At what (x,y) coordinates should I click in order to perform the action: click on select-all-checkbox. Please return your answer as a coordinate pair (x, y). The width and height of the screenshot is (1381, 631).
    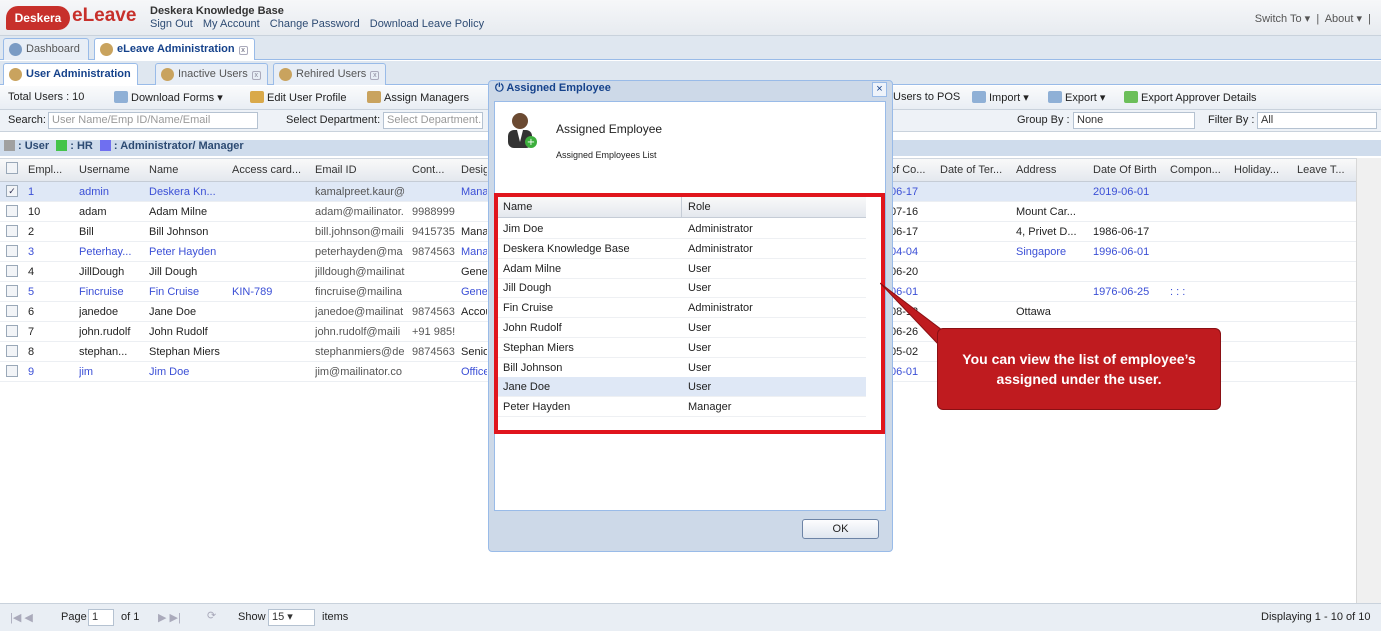
    Looking at the image, I should click on (12, 168).